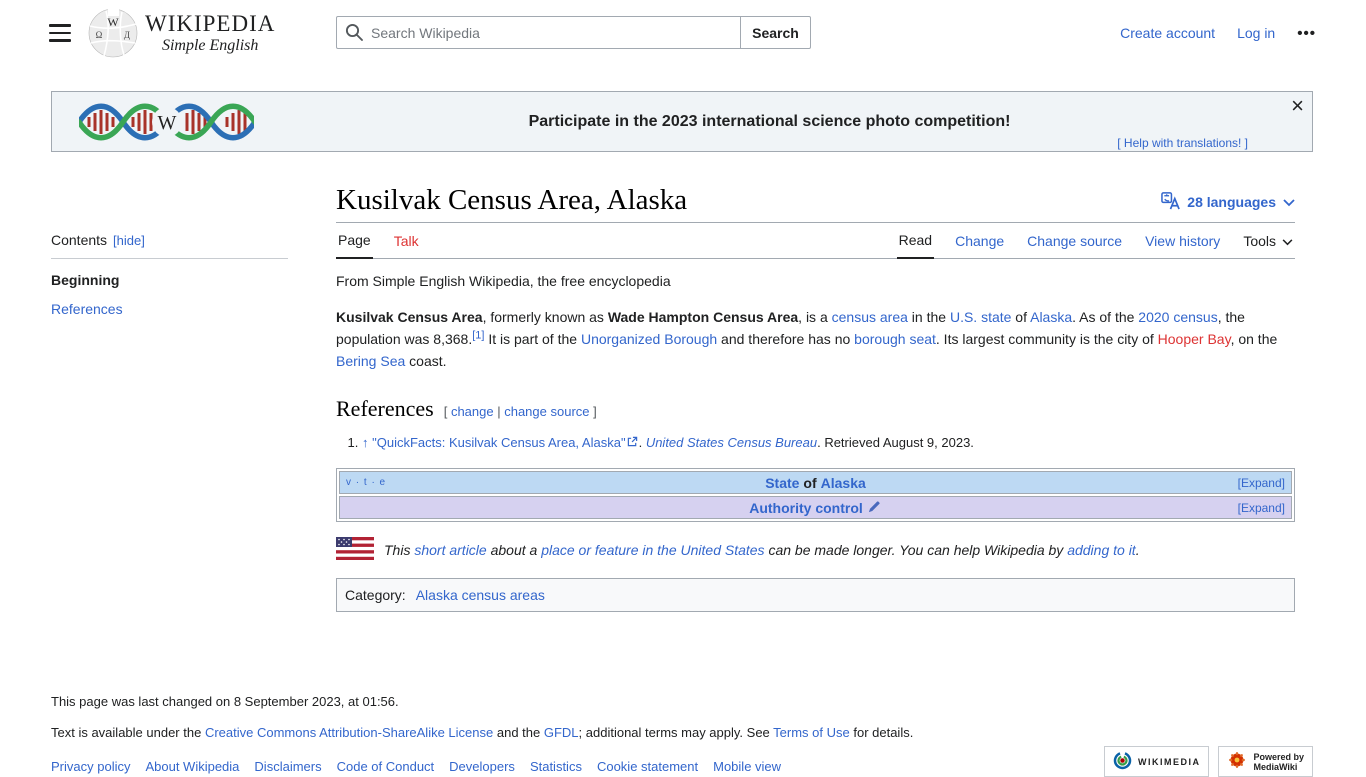 The height and width of the screenshot is (777, 1366). I want to click on link: [1], so click(478, 335).